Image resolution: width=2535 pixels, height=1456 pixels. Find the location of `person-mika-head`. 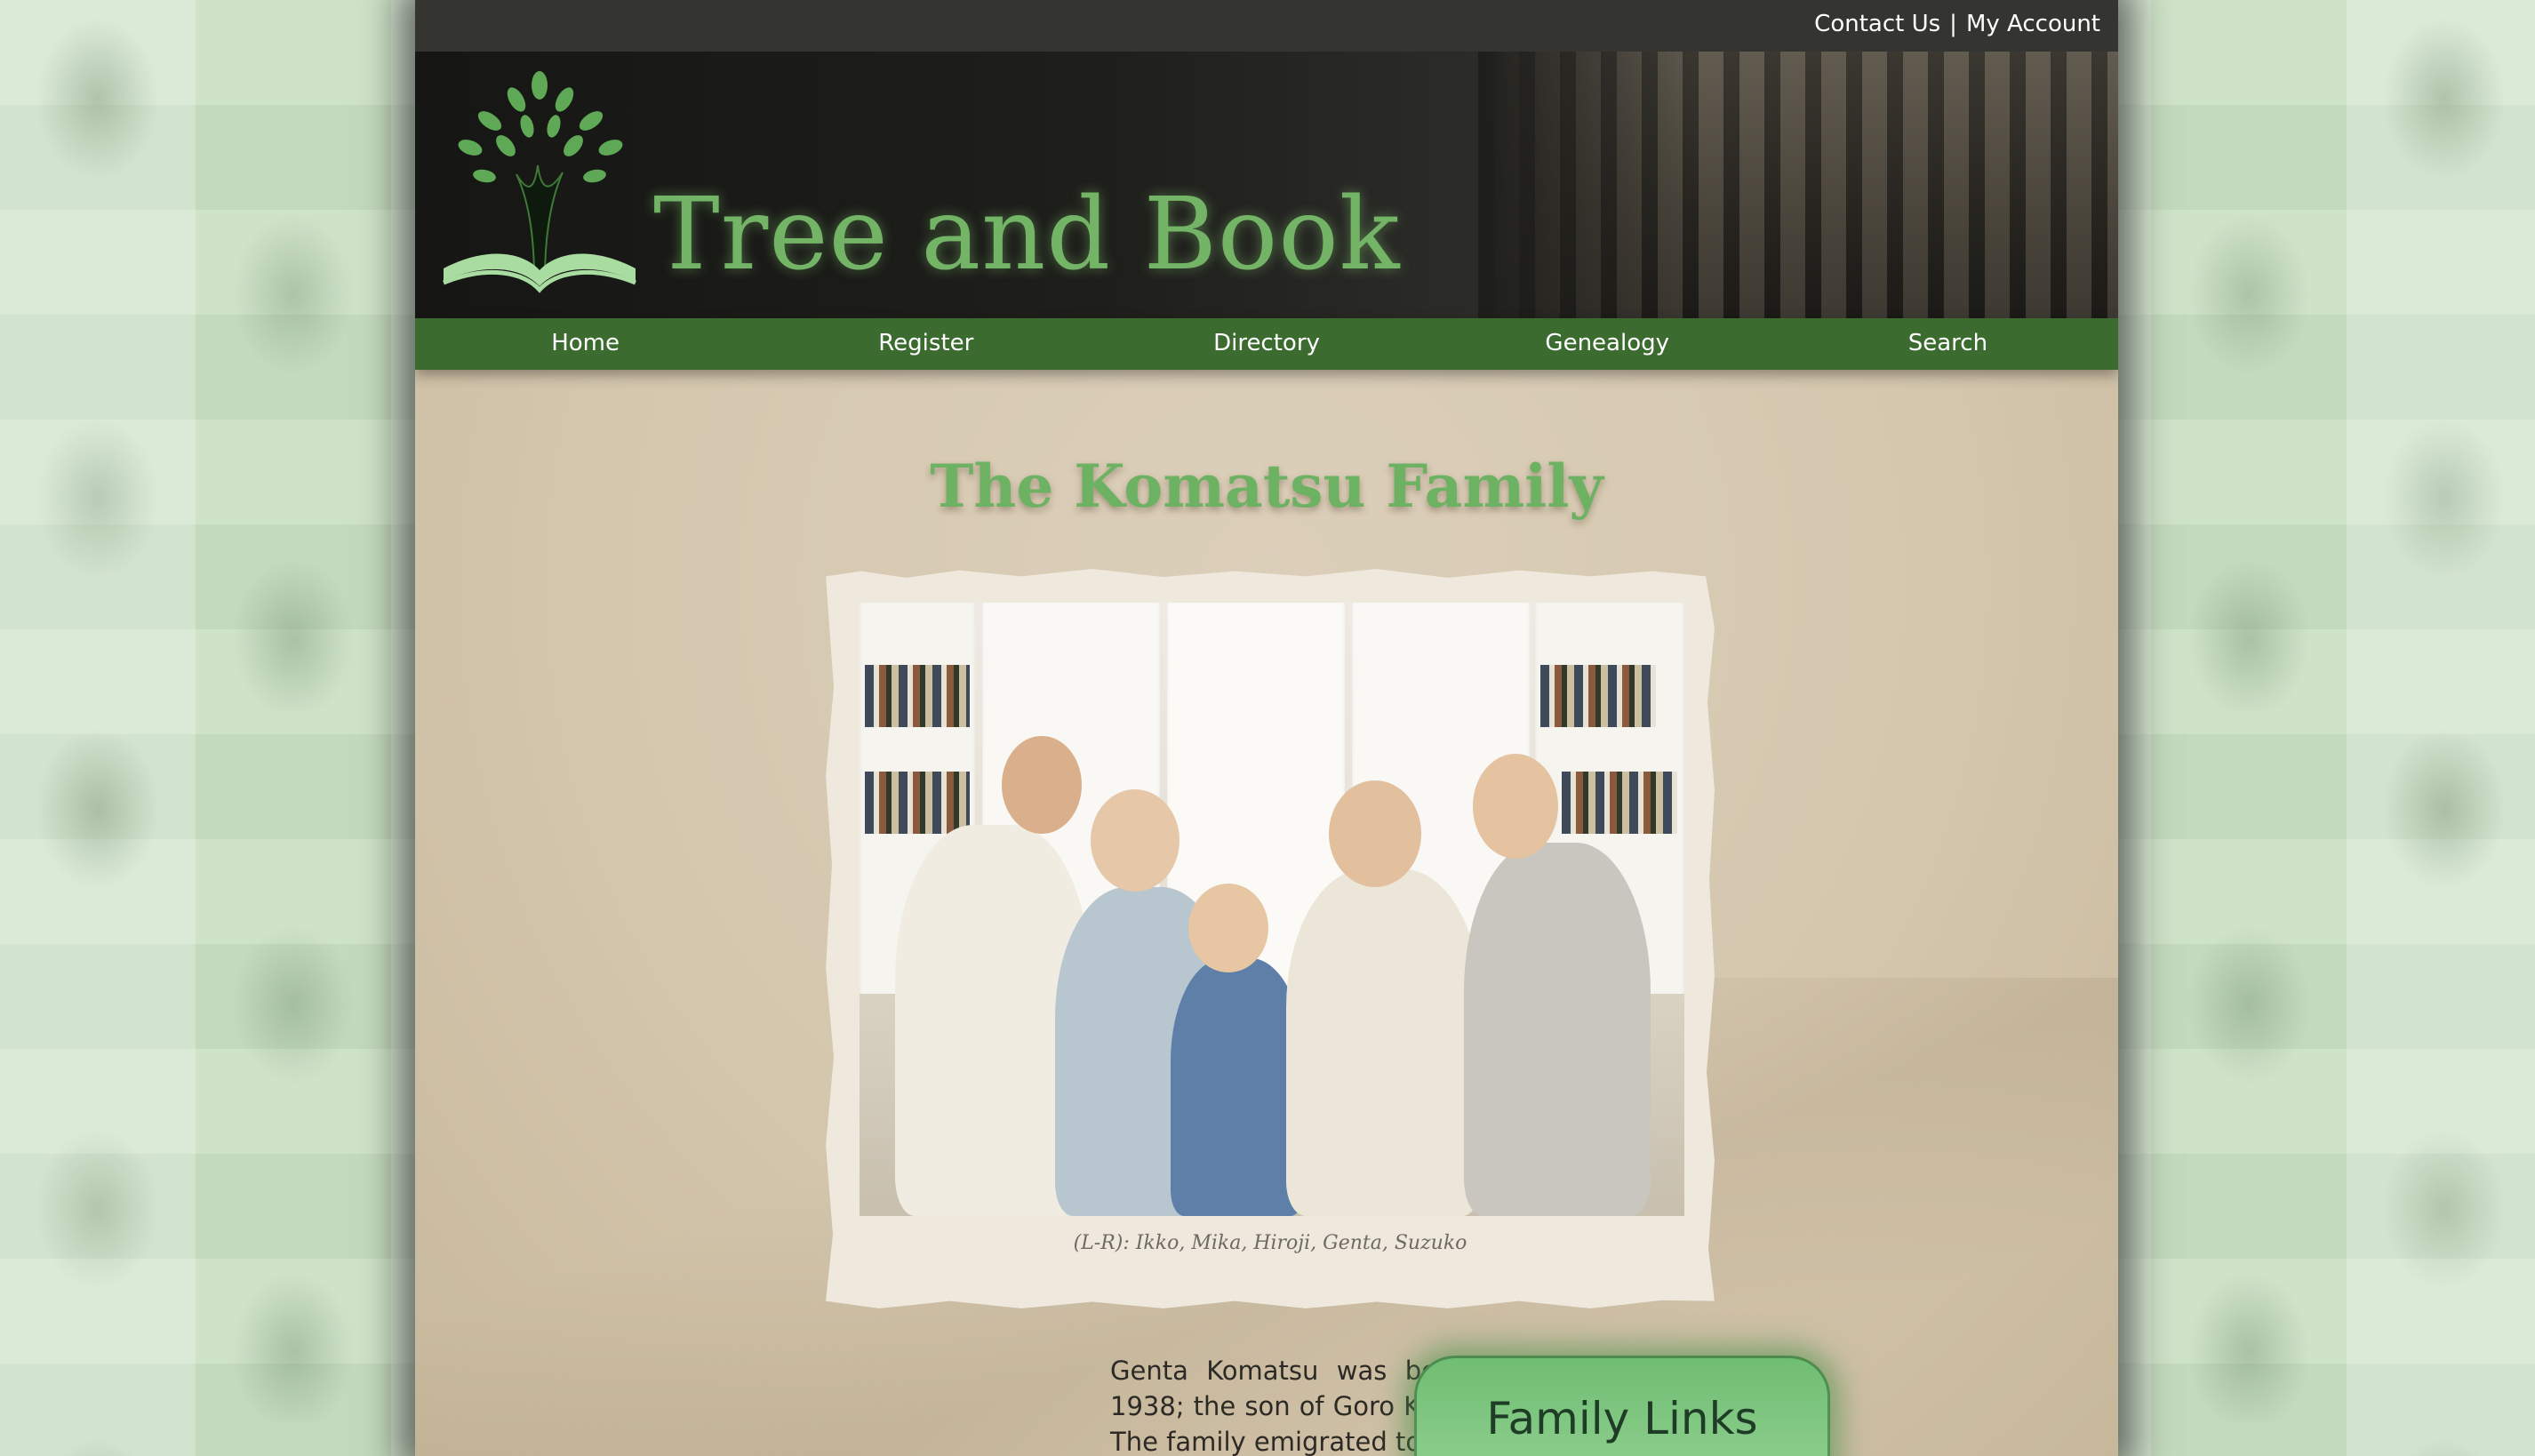

person-mika-head is located at coordinates (1135, 840).